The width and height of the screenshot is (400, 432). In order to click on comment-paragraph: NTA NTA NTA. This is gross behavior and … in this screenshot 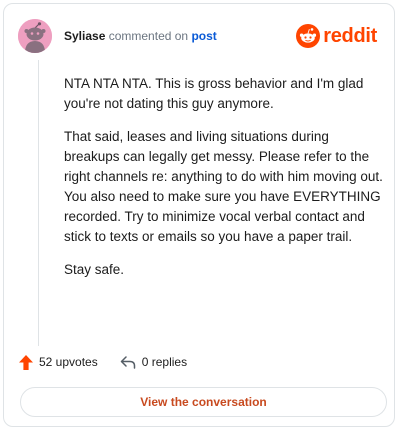, I will do `click(214, 93)`.